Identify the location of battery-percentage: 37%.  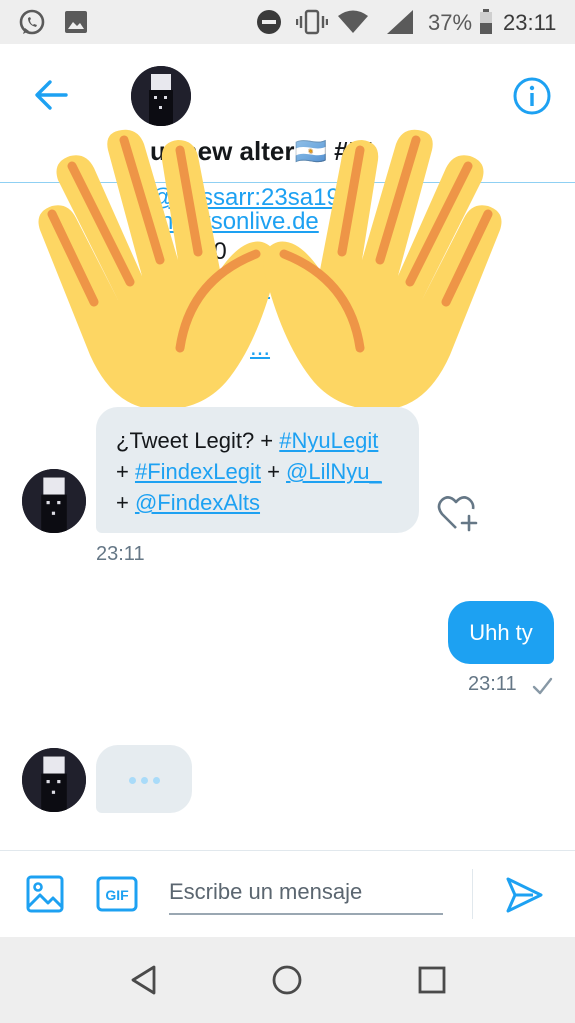
(450, 22).